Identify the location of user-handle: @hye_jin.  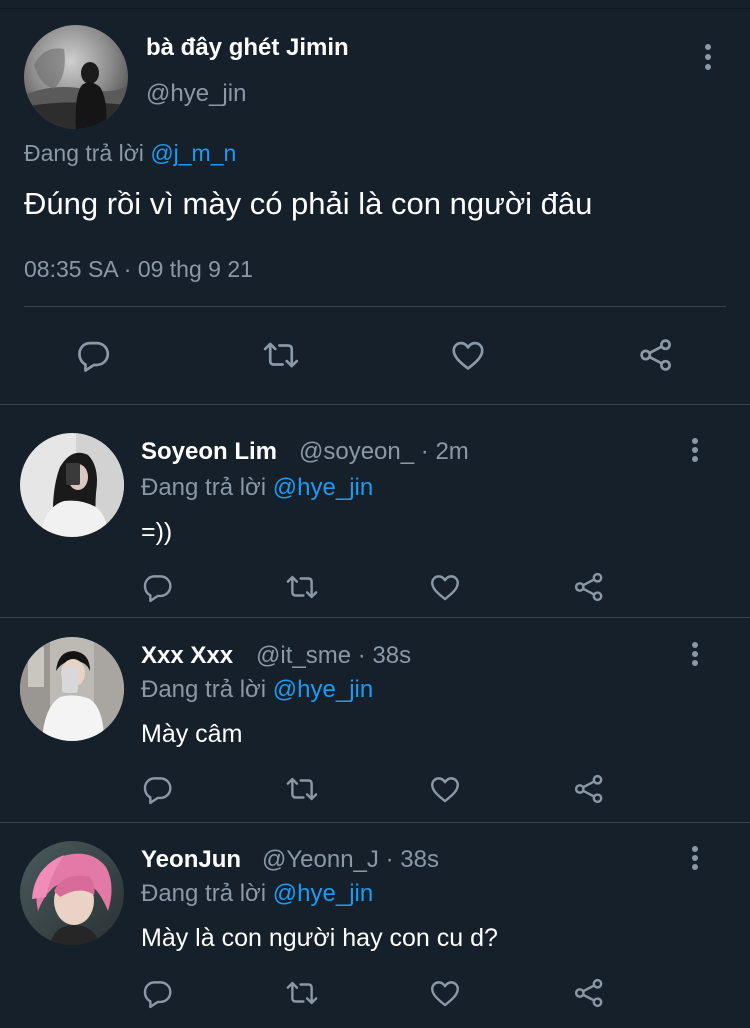
(196, 94).